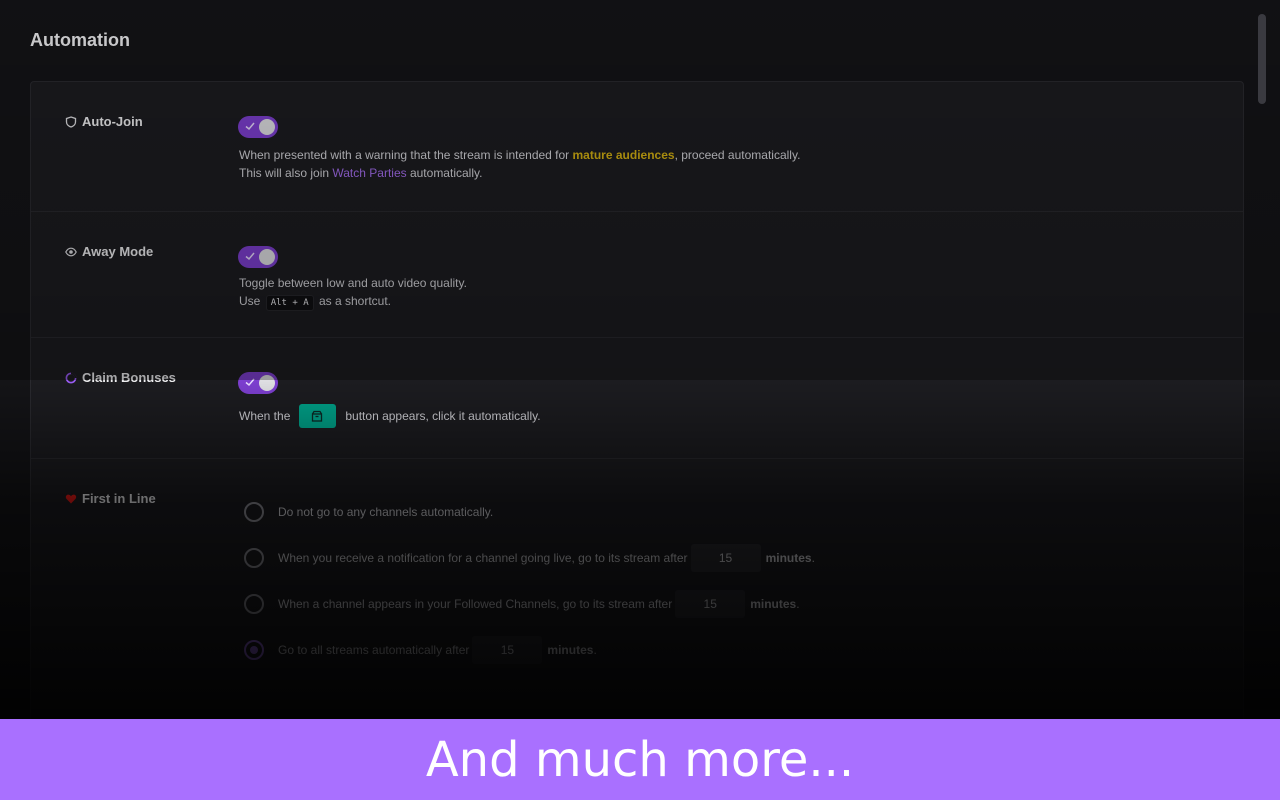 Image resolution: width=1280 pixels, height=800 pixels. Describe the element at coordinates (289, 303) in the screenshot. I see `shortcut-key: Alt + A` at that location.